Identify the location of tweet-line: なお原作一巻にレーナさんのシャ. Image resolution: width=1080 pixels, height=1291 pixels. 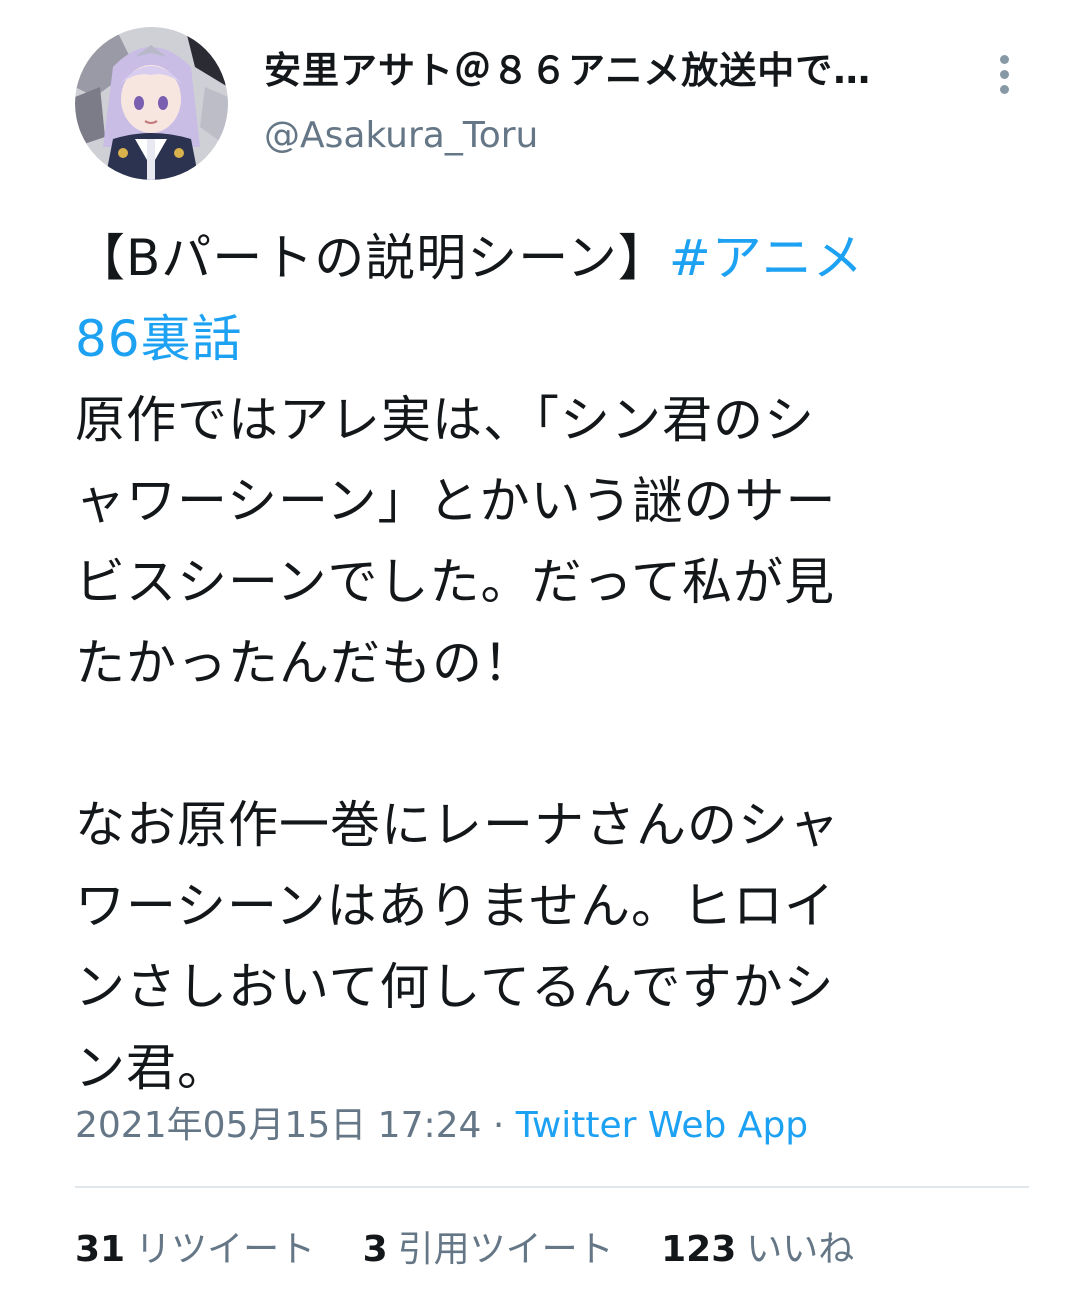
(457, 825).